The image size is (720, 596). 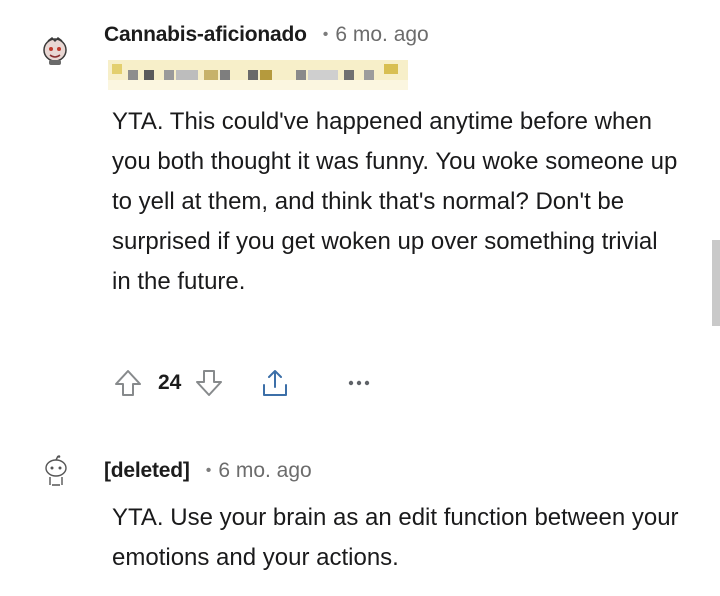 What do you see at coordinates (359, 383) in the screenshot?
I see `more-options-icon` at bounding box center [359, 383].